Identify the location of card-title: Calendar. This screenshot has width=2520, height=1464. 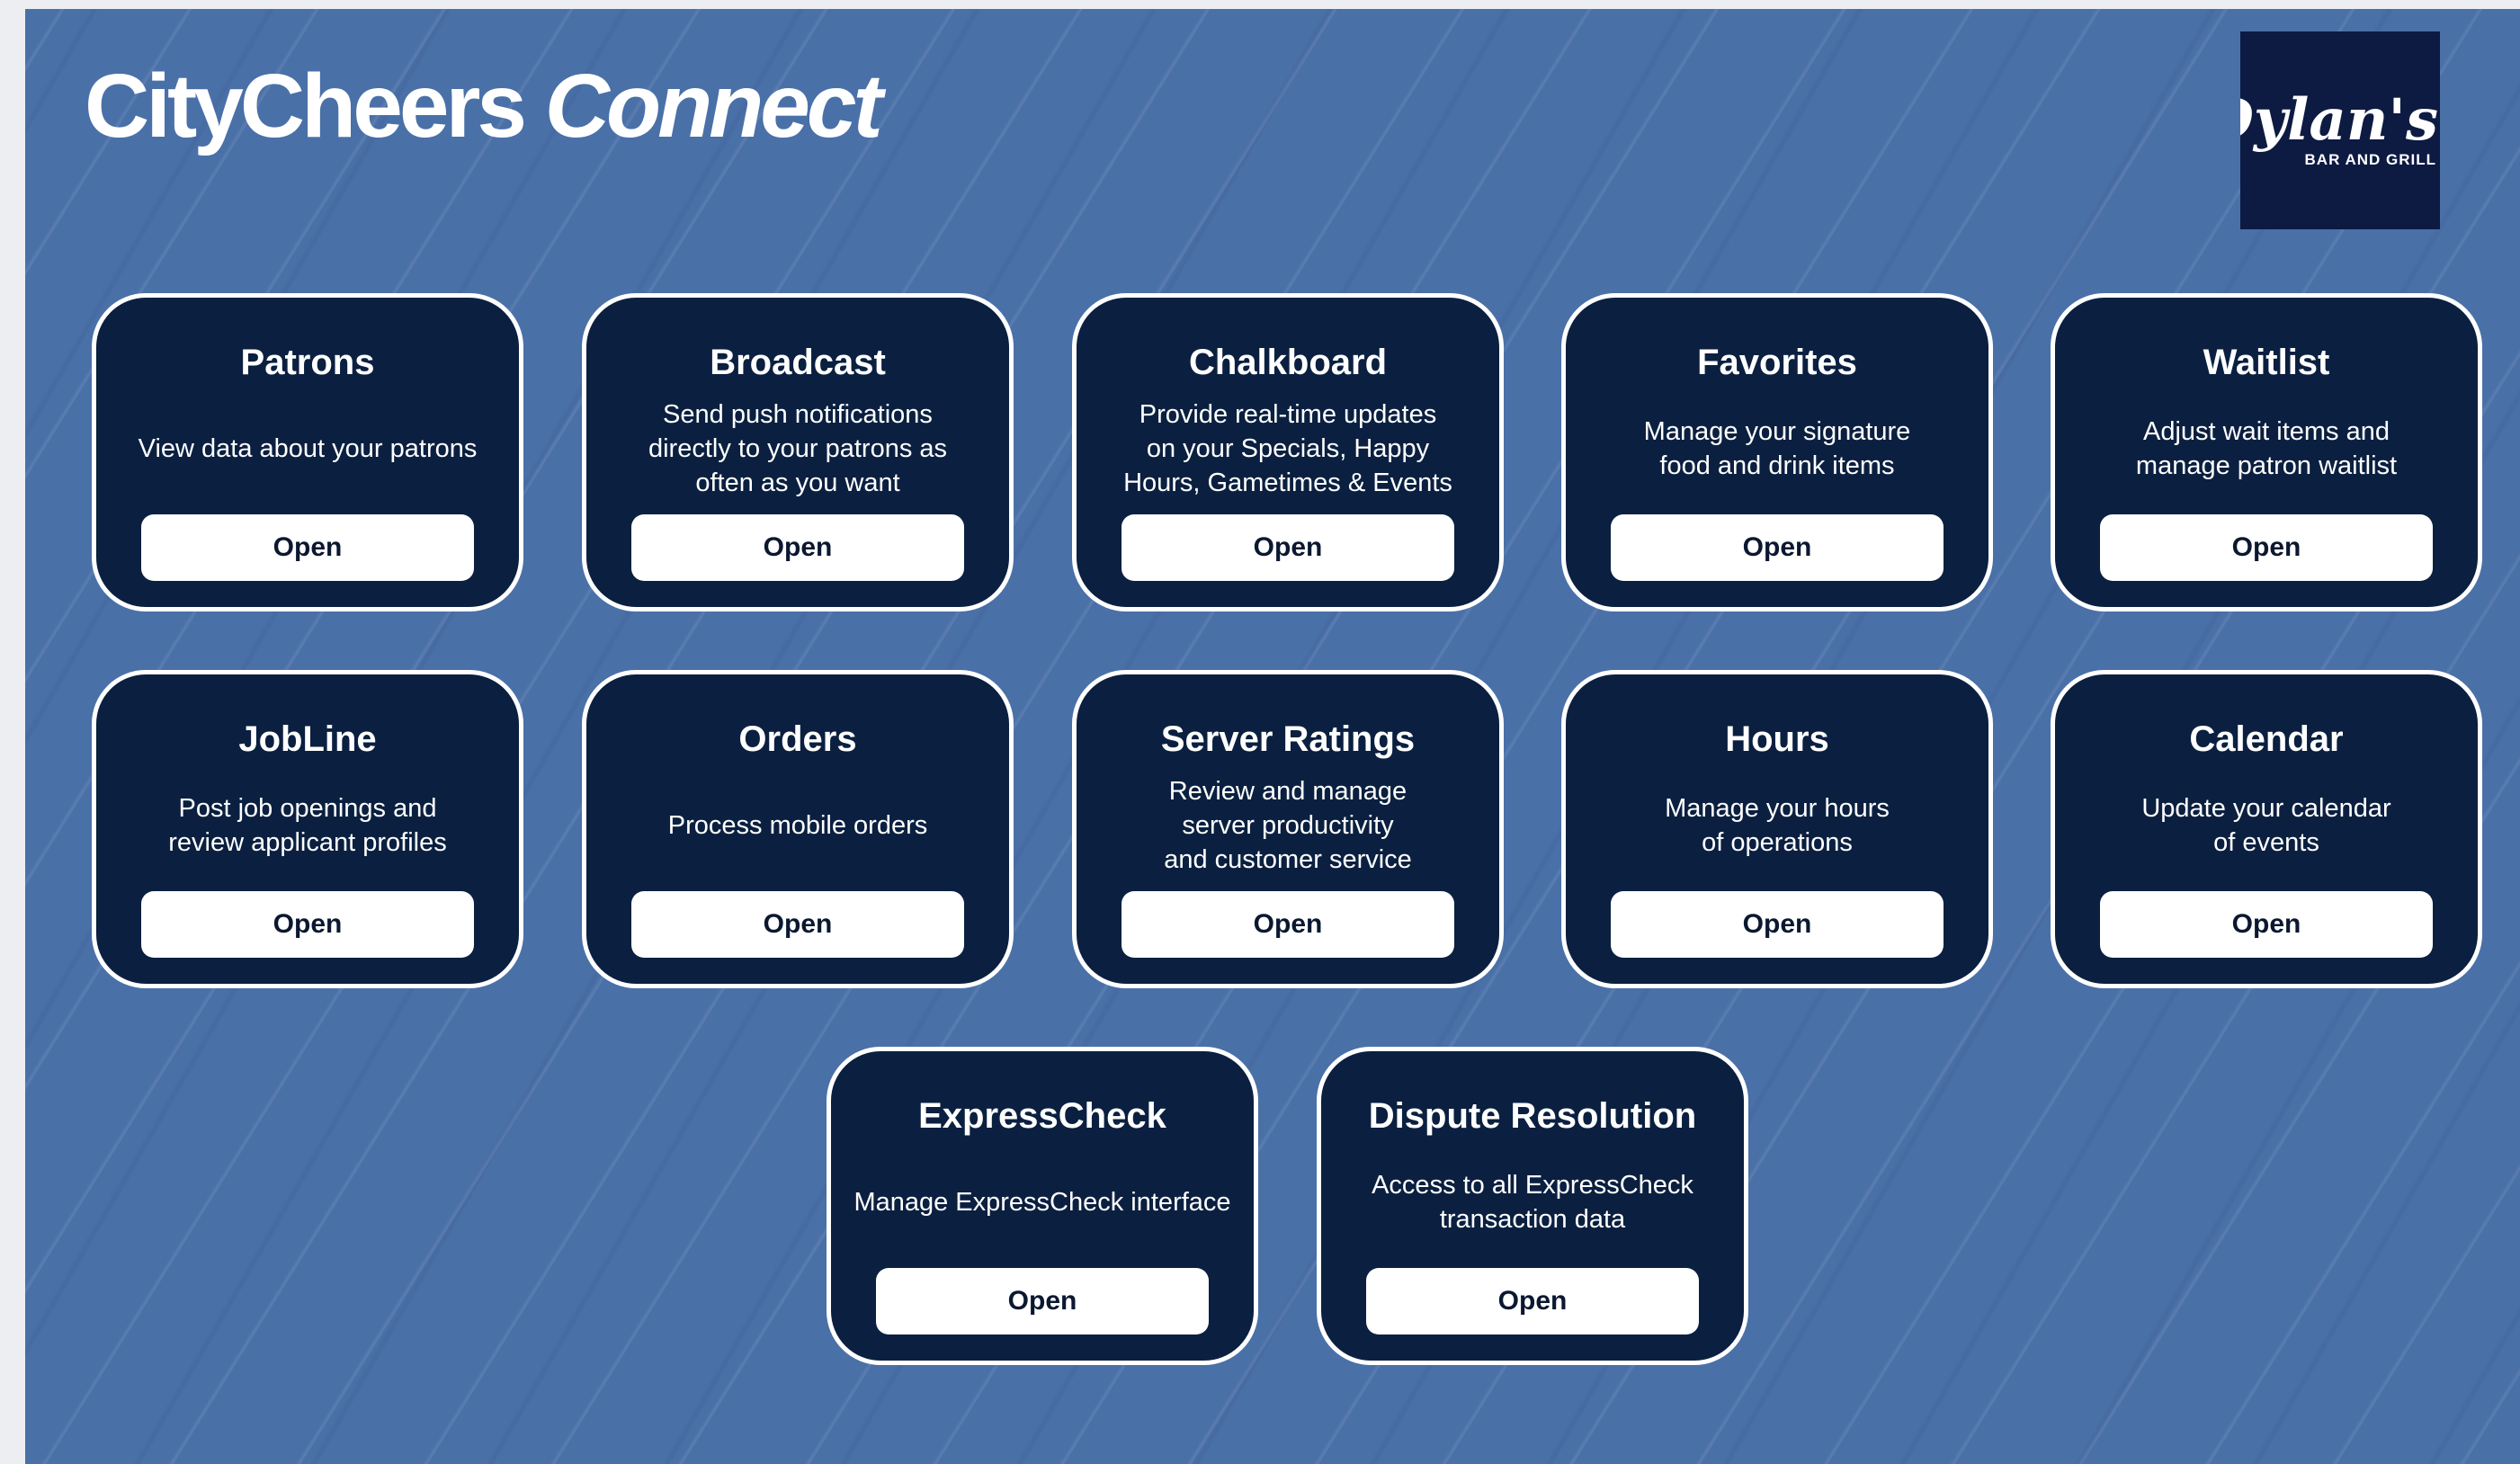
(2266, 739).